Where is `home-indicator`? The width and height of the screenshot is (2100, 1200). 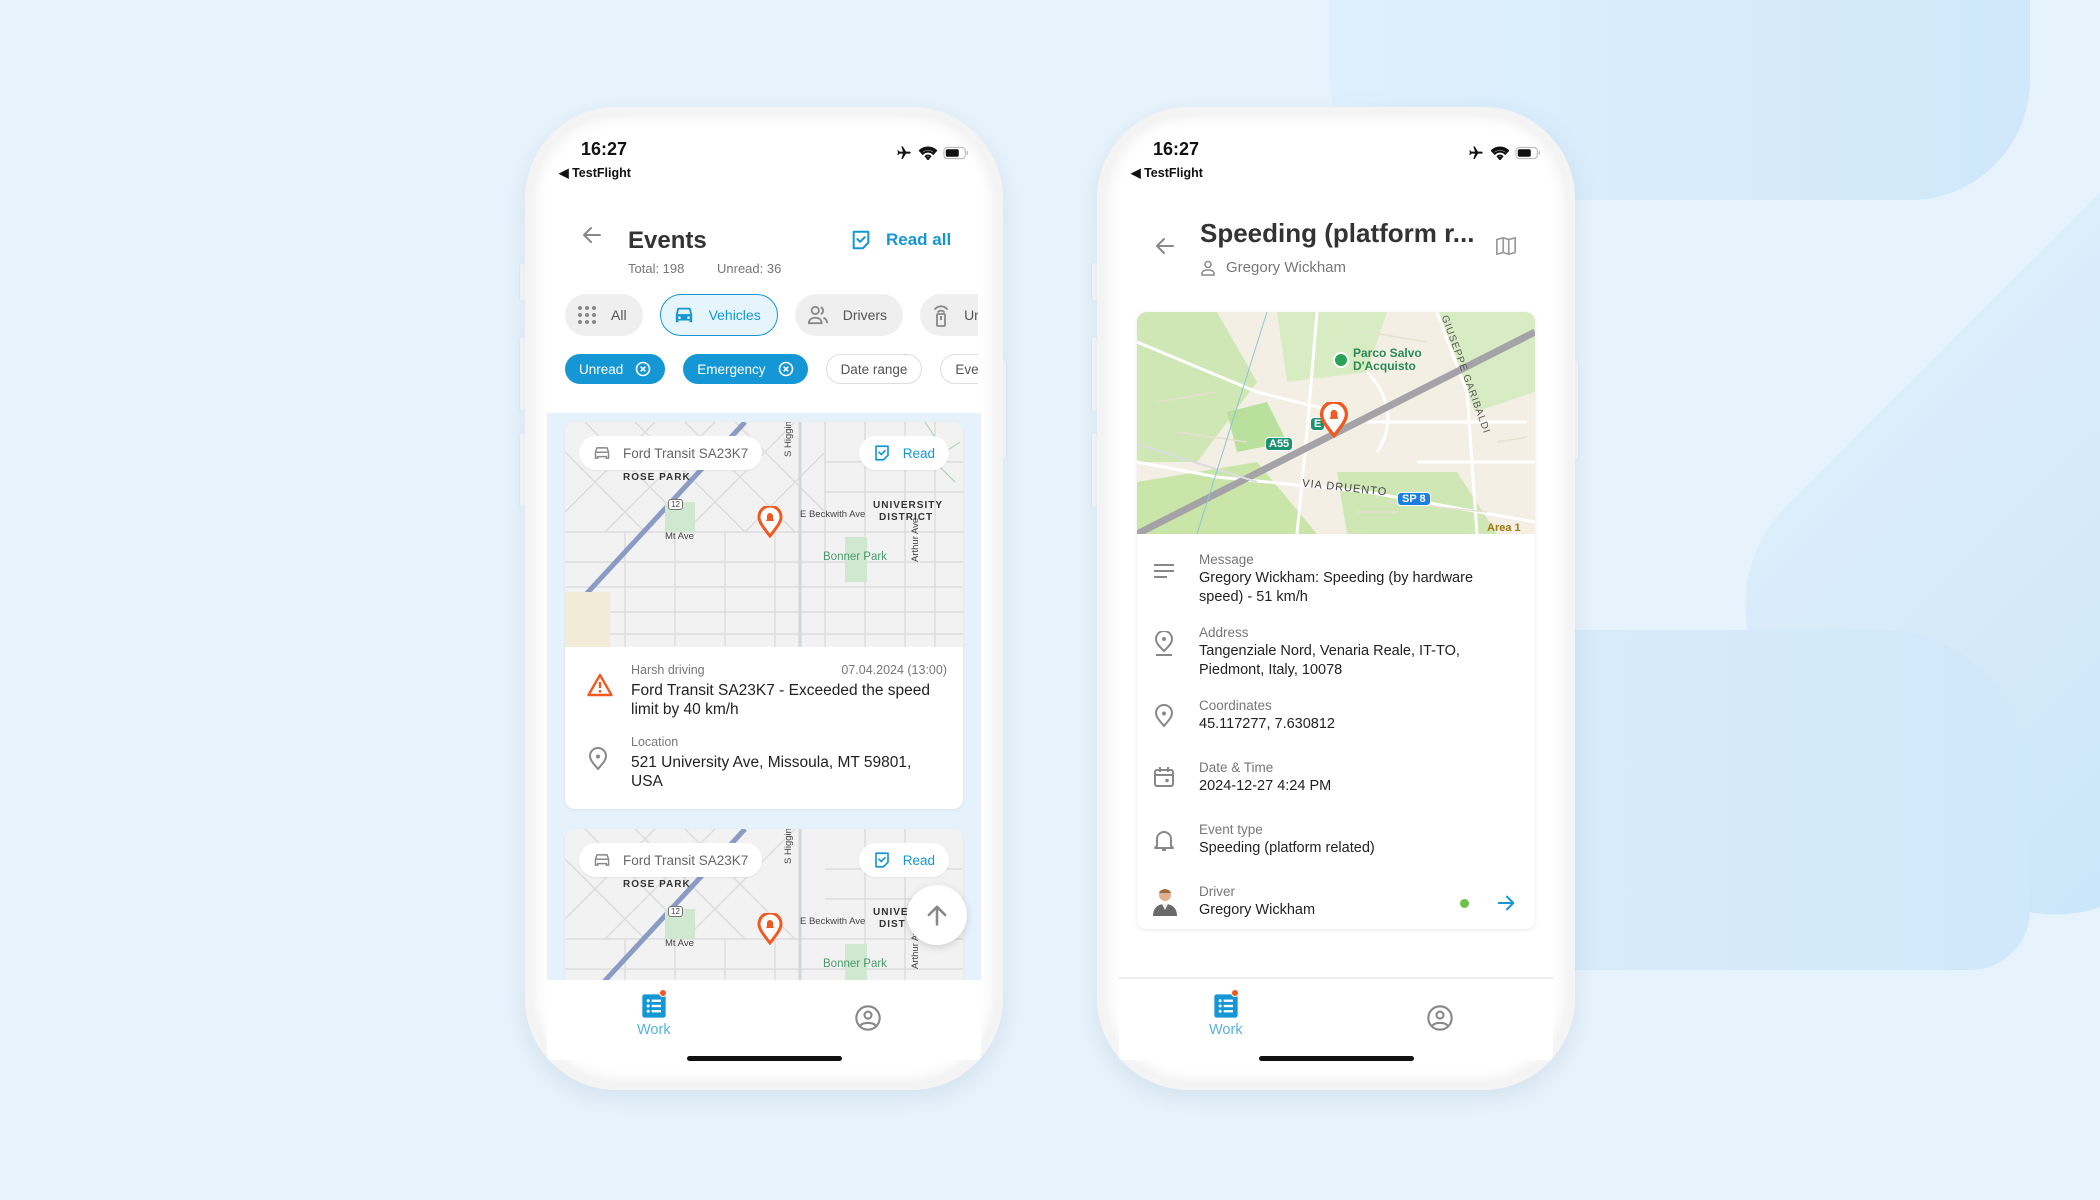 home-indicator is located at coordinates (1336, 1058).